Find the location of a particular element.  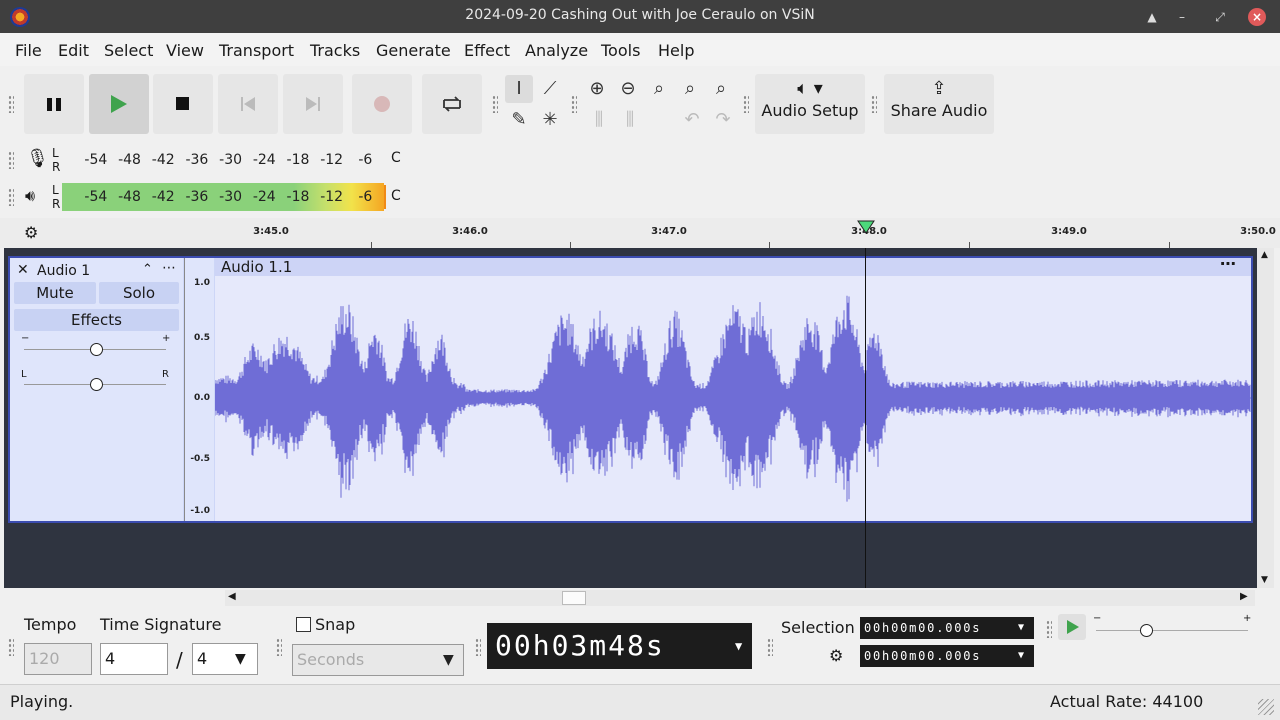

record-button is located at coordinates (382, 104).